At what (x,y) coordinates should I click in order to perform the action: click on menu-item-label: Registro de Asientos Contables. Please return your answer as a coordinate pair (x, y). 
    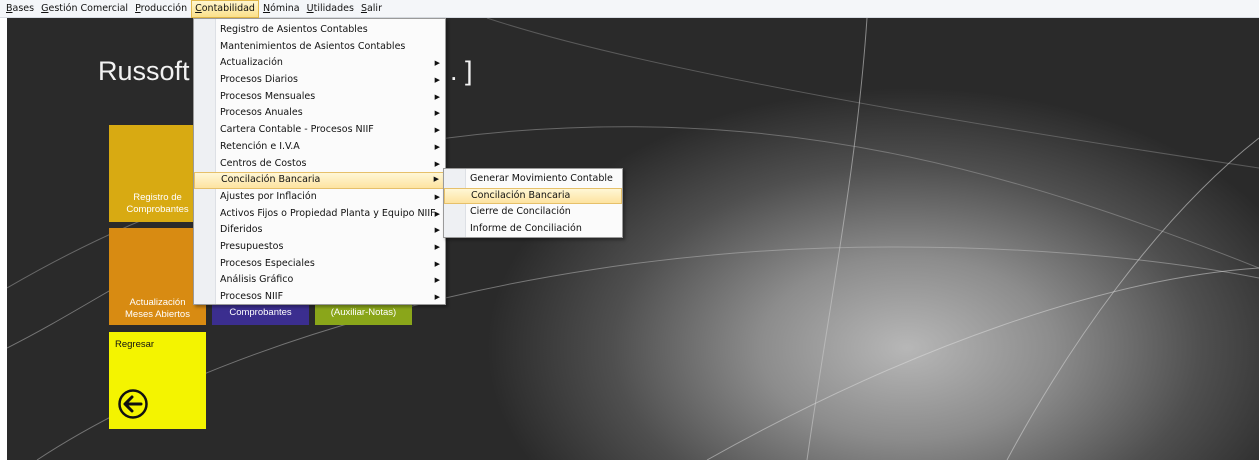
    Looking at the image, I should click on (294, 29).